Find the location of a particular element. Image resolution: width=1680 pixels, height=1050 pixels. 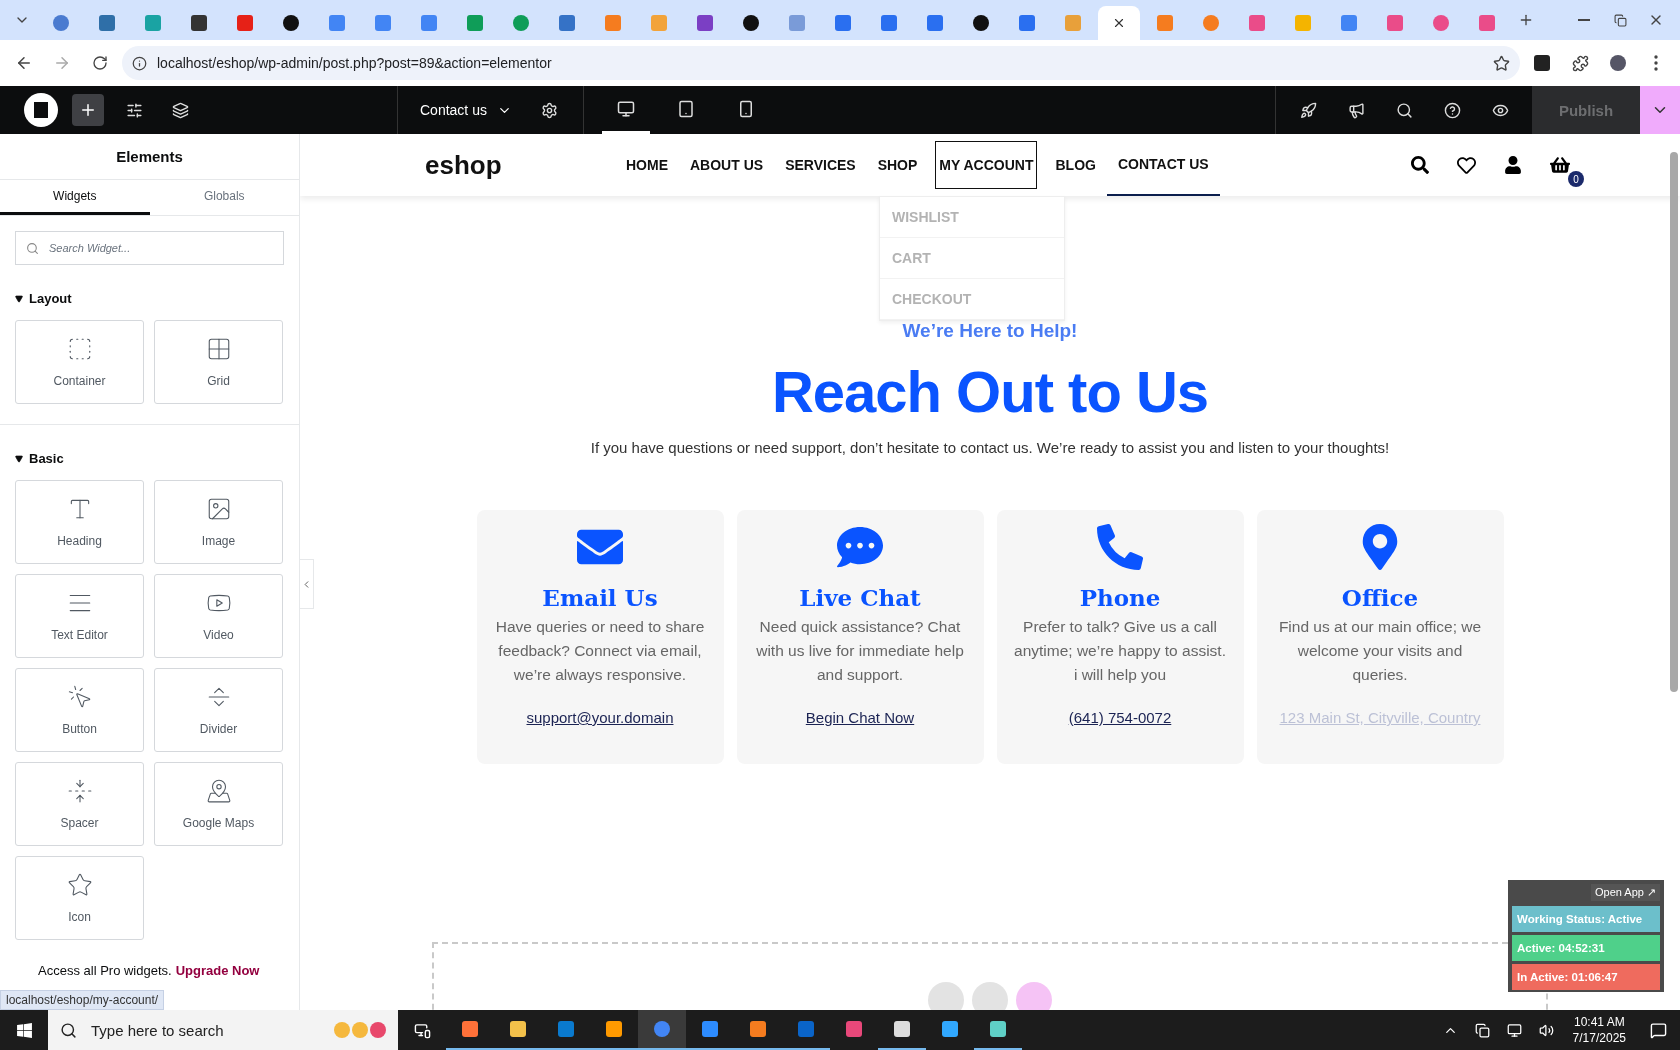

phone-icon is located at coordinates (1120, 547).